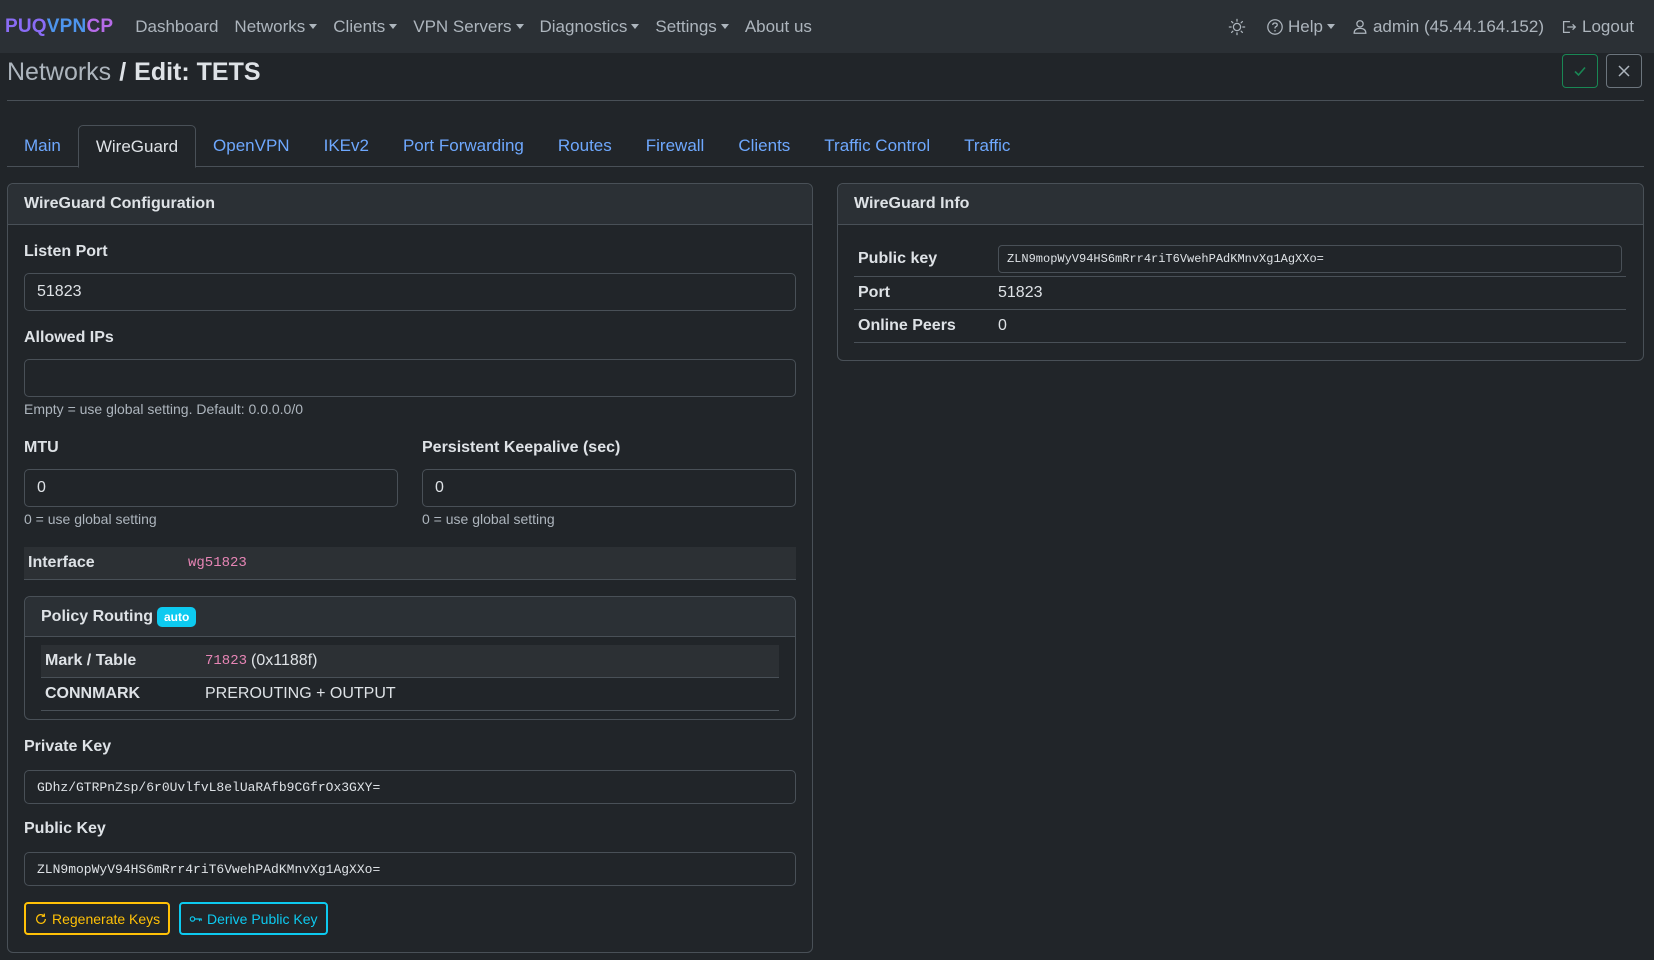 The height and width of the screenshot is (960, 1654). Describe the element at coordinates (137, 146) in the screenshot. I see `tab-wireguard: WireGuard` at that location.